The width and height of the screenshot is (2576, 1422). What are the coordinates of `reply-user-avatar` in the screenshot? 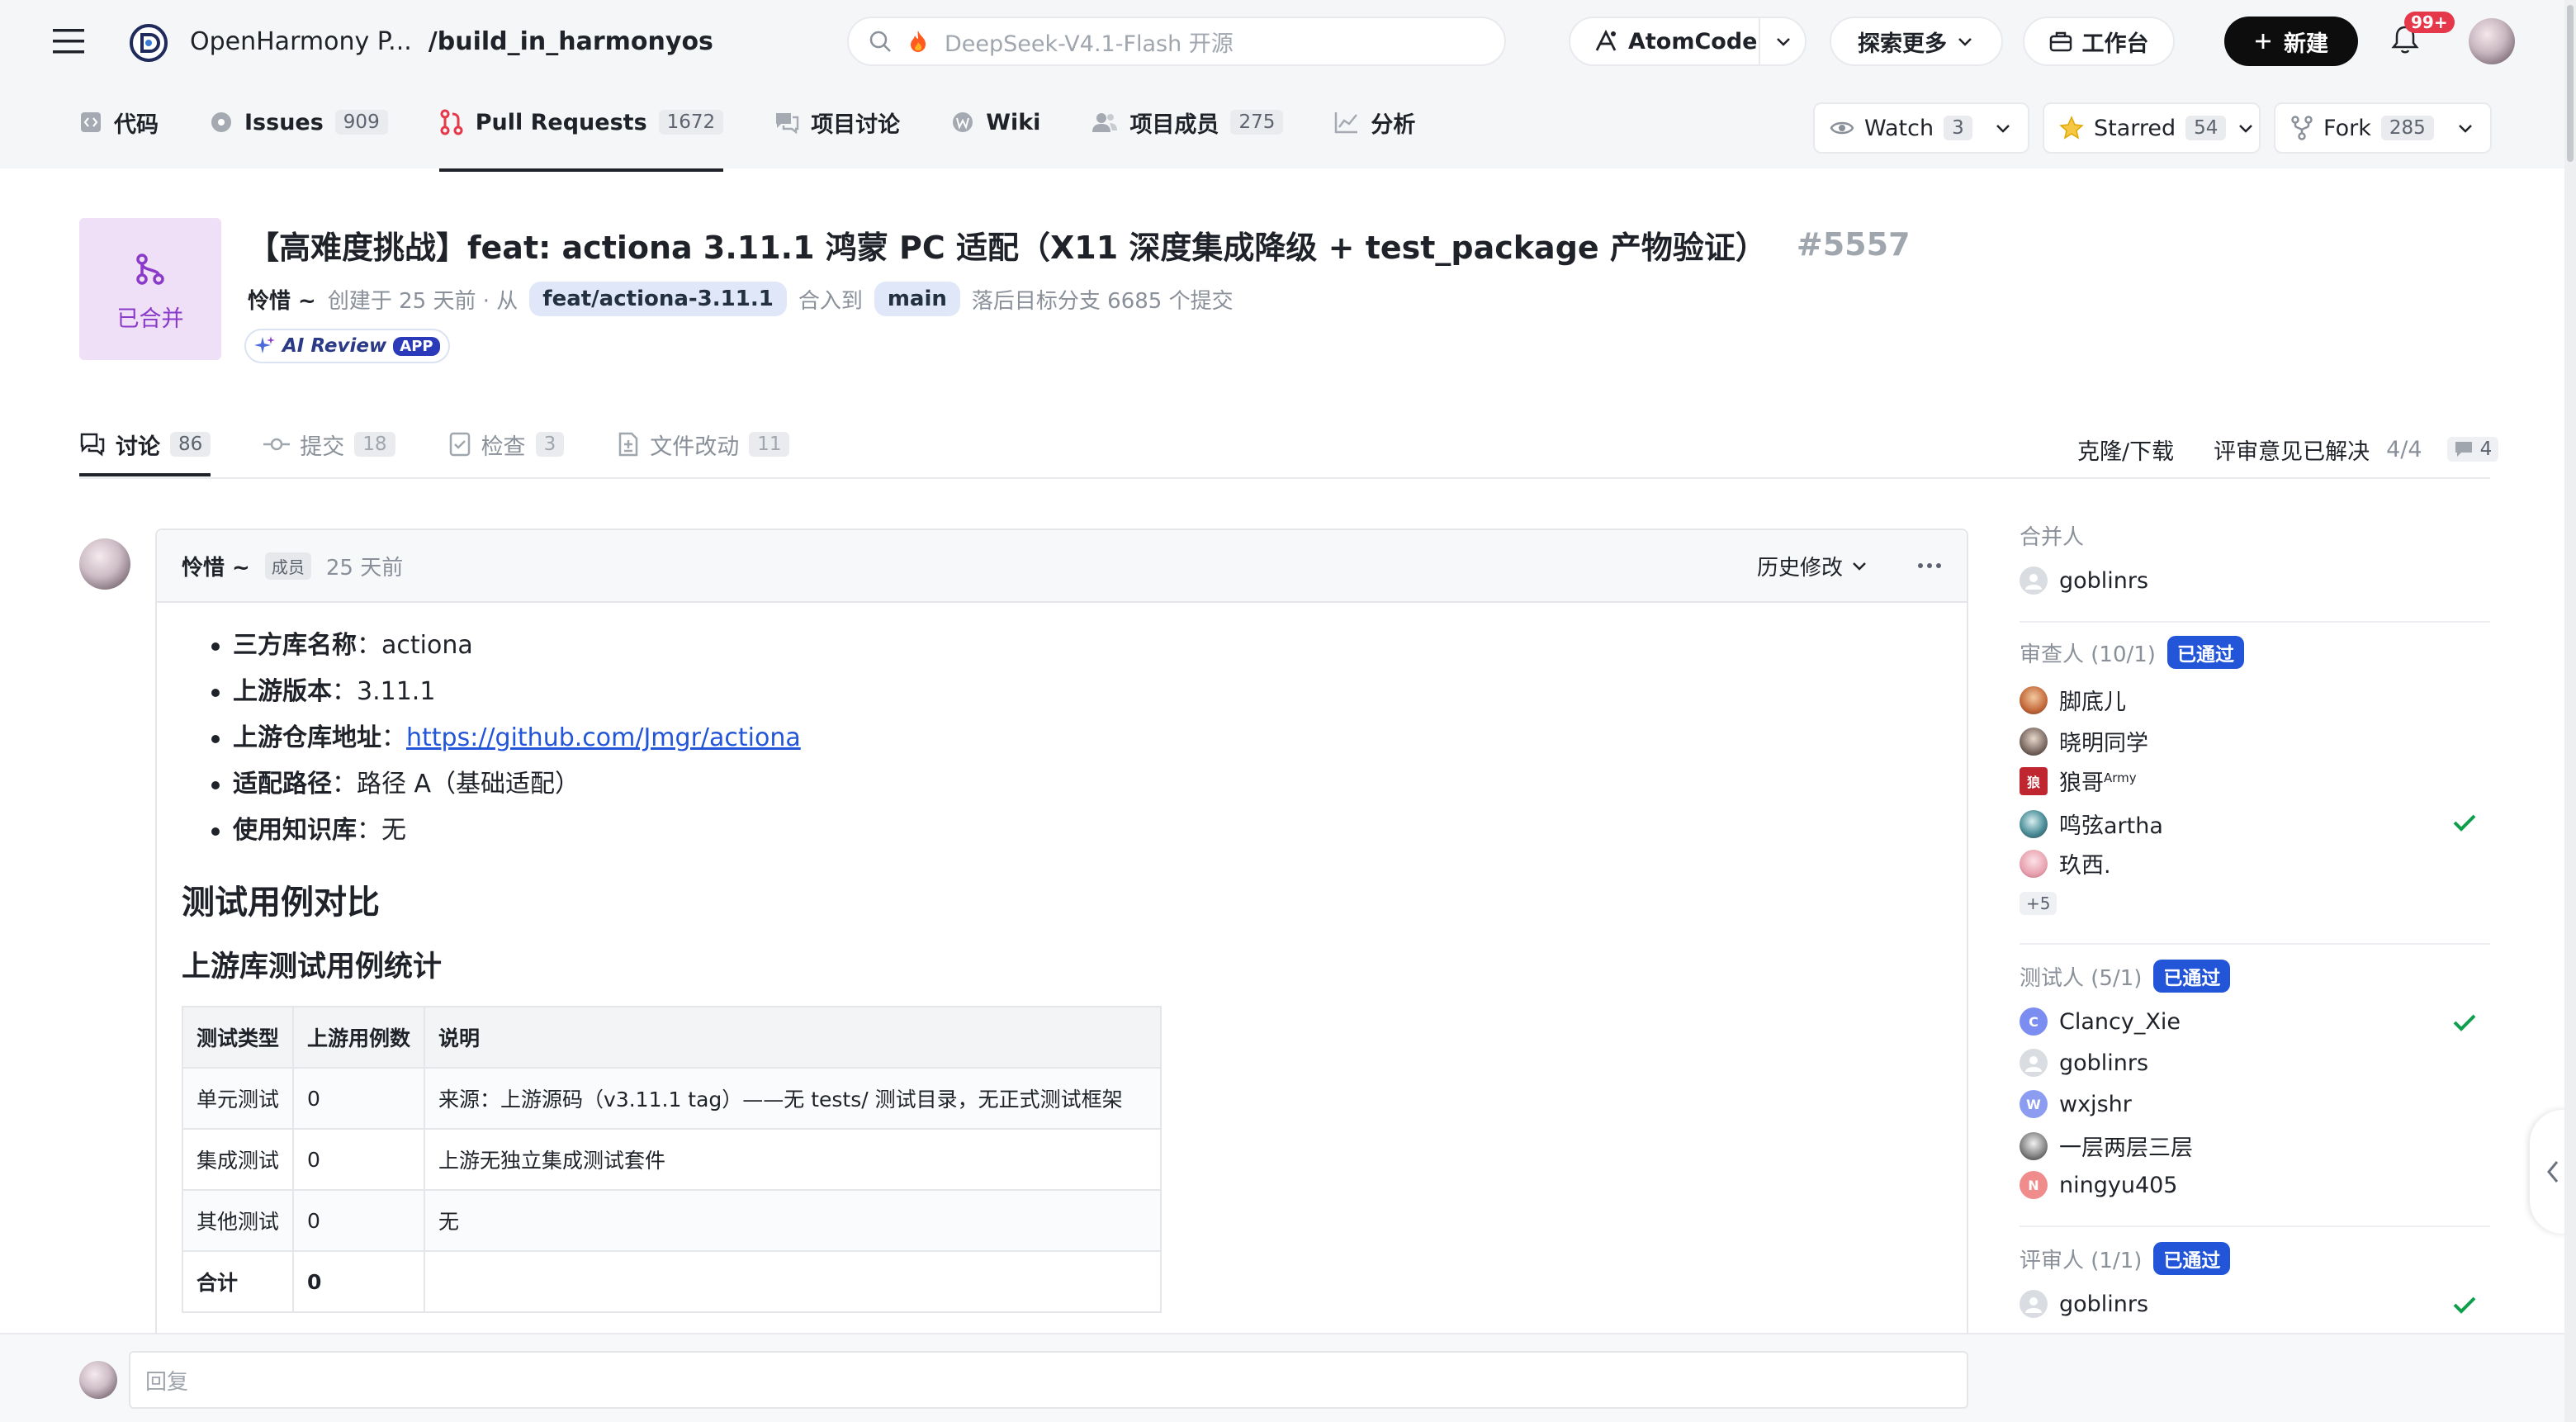 It's located at (98, 1380).